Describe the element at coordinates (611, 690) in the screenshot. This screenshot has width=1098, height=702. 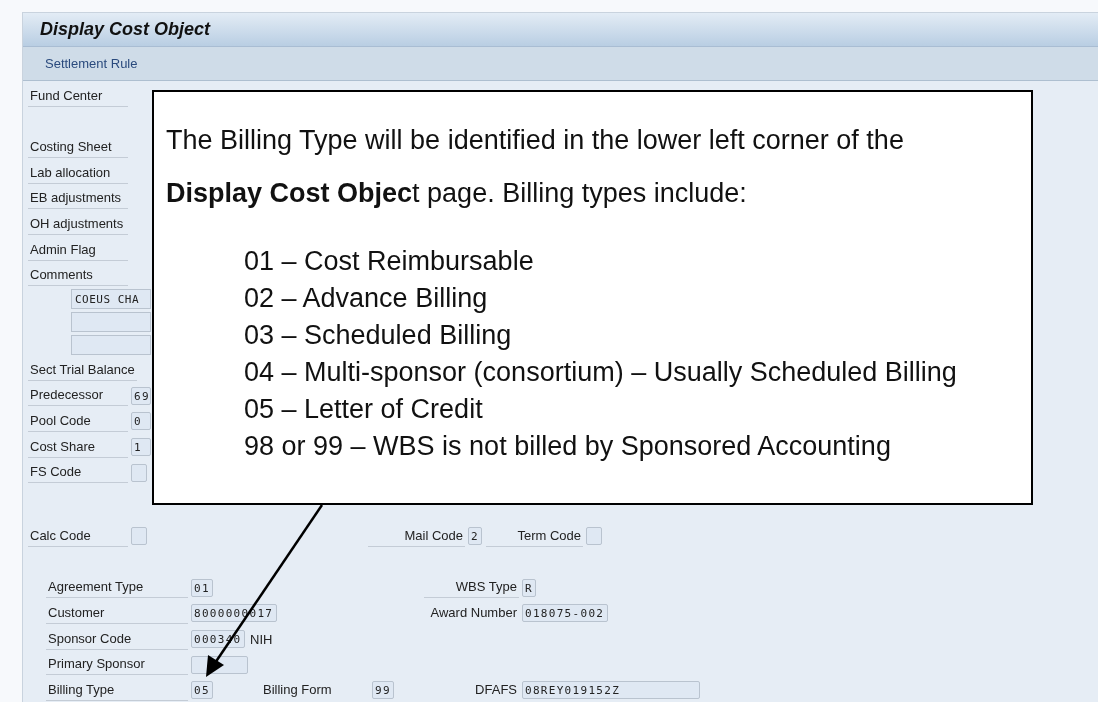
I see `input-field: 08REY019152Z` at that location.